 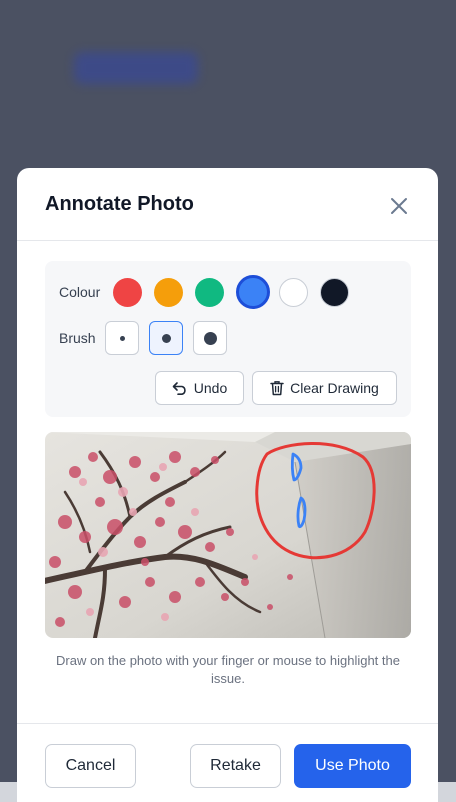 I want to click on modal-header: Annotate Photo, so click(x=227, y=204).